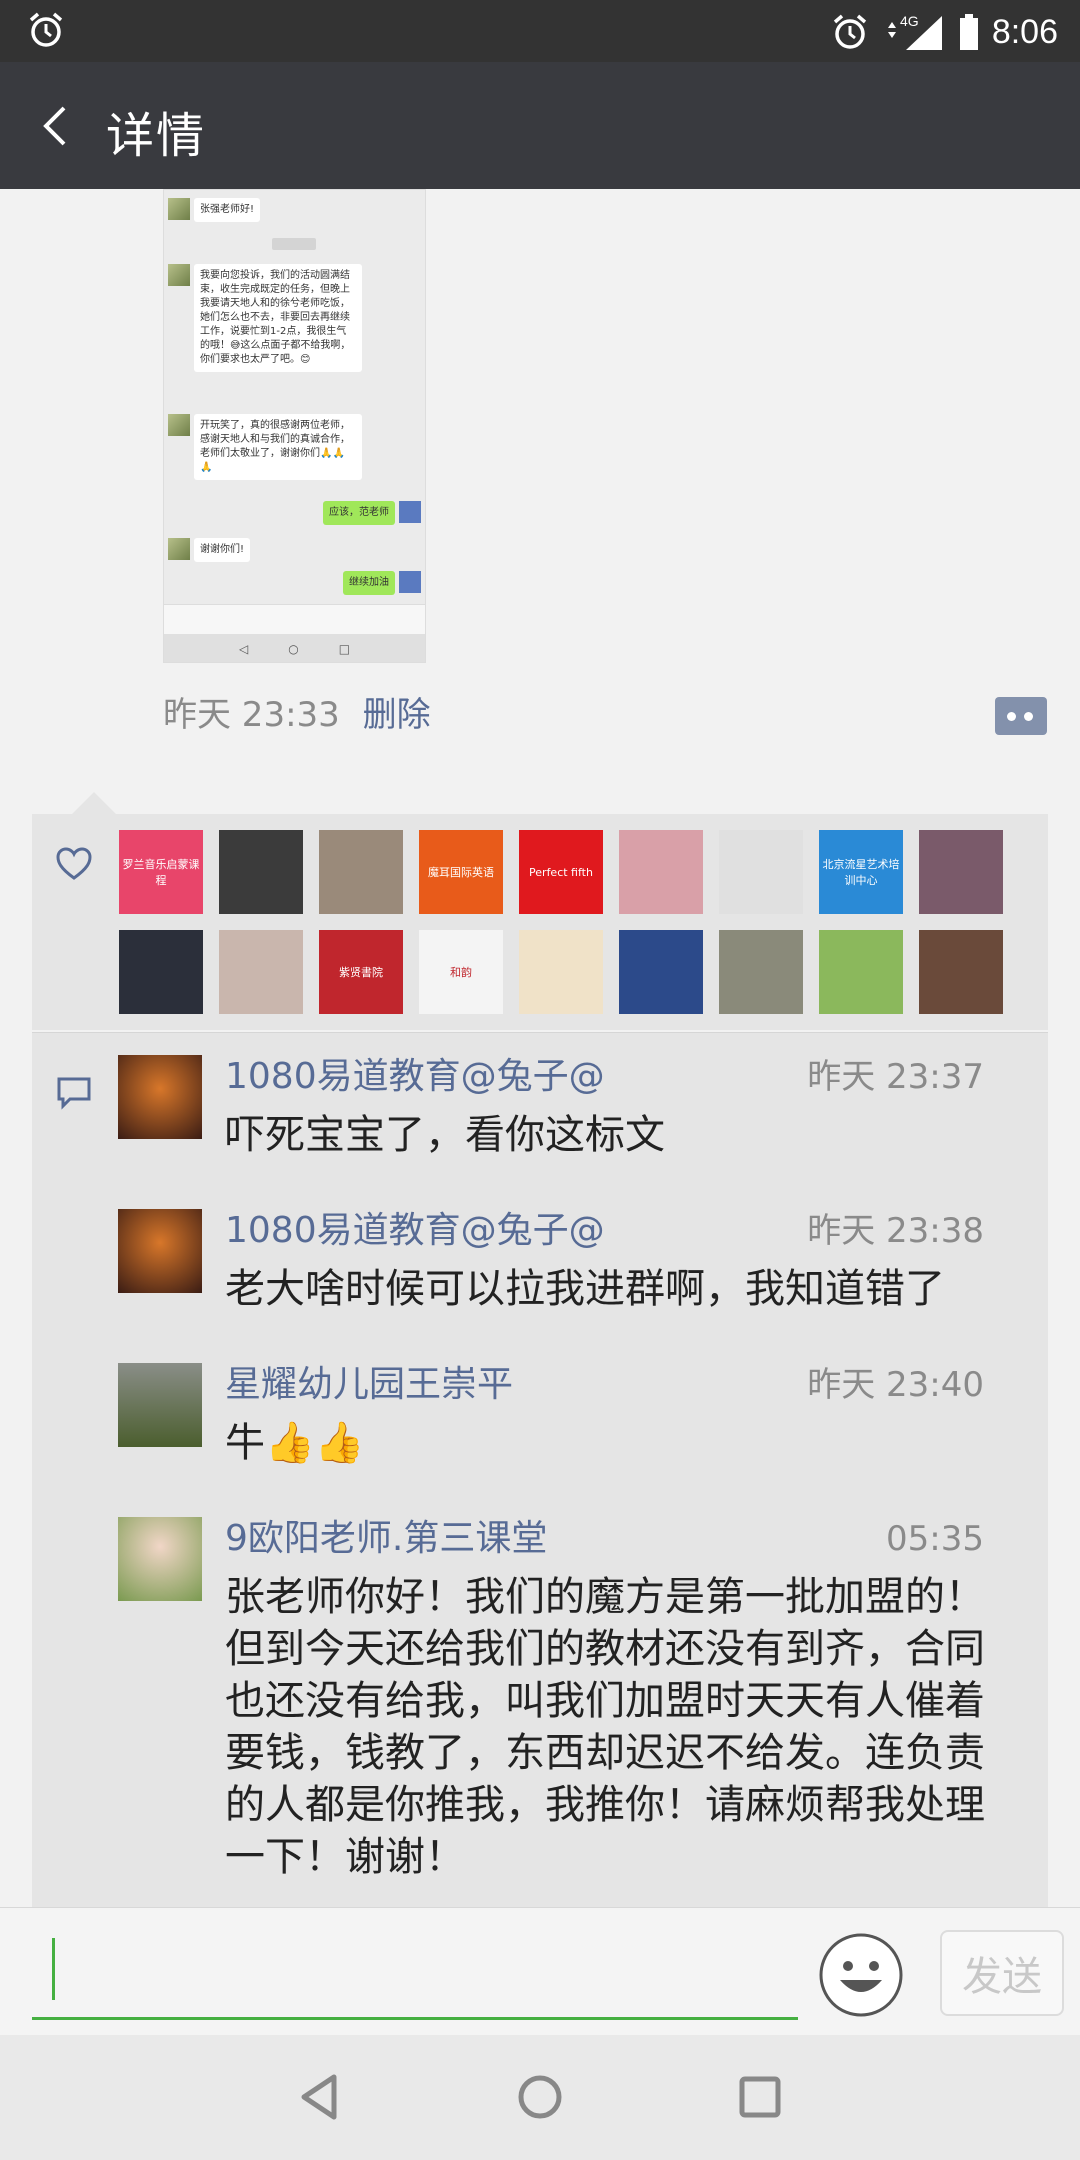  Describe the element at coordinates (386, 1539) in the screenshot. I see `commenter-name: 9欧阳老师.第三课堂` at that location.